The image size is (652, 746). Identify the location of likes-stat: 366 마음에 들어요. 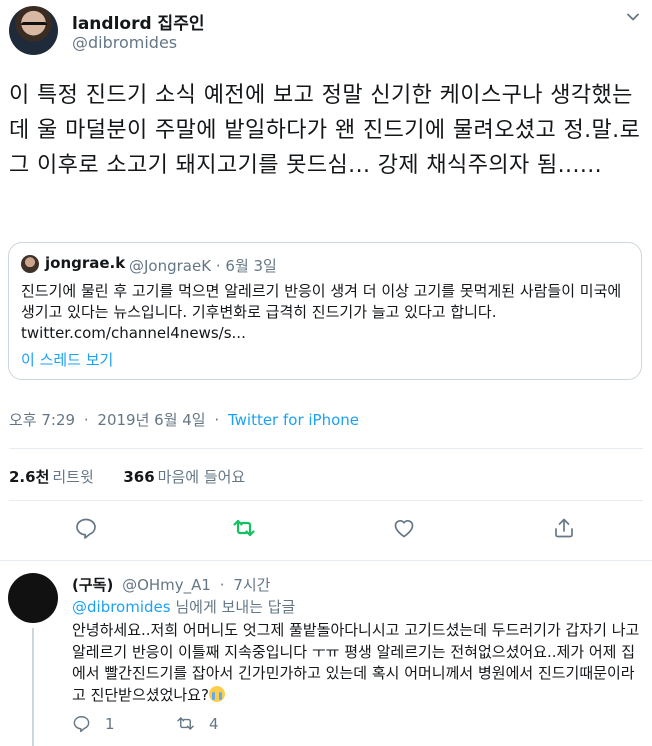
(184, 477).